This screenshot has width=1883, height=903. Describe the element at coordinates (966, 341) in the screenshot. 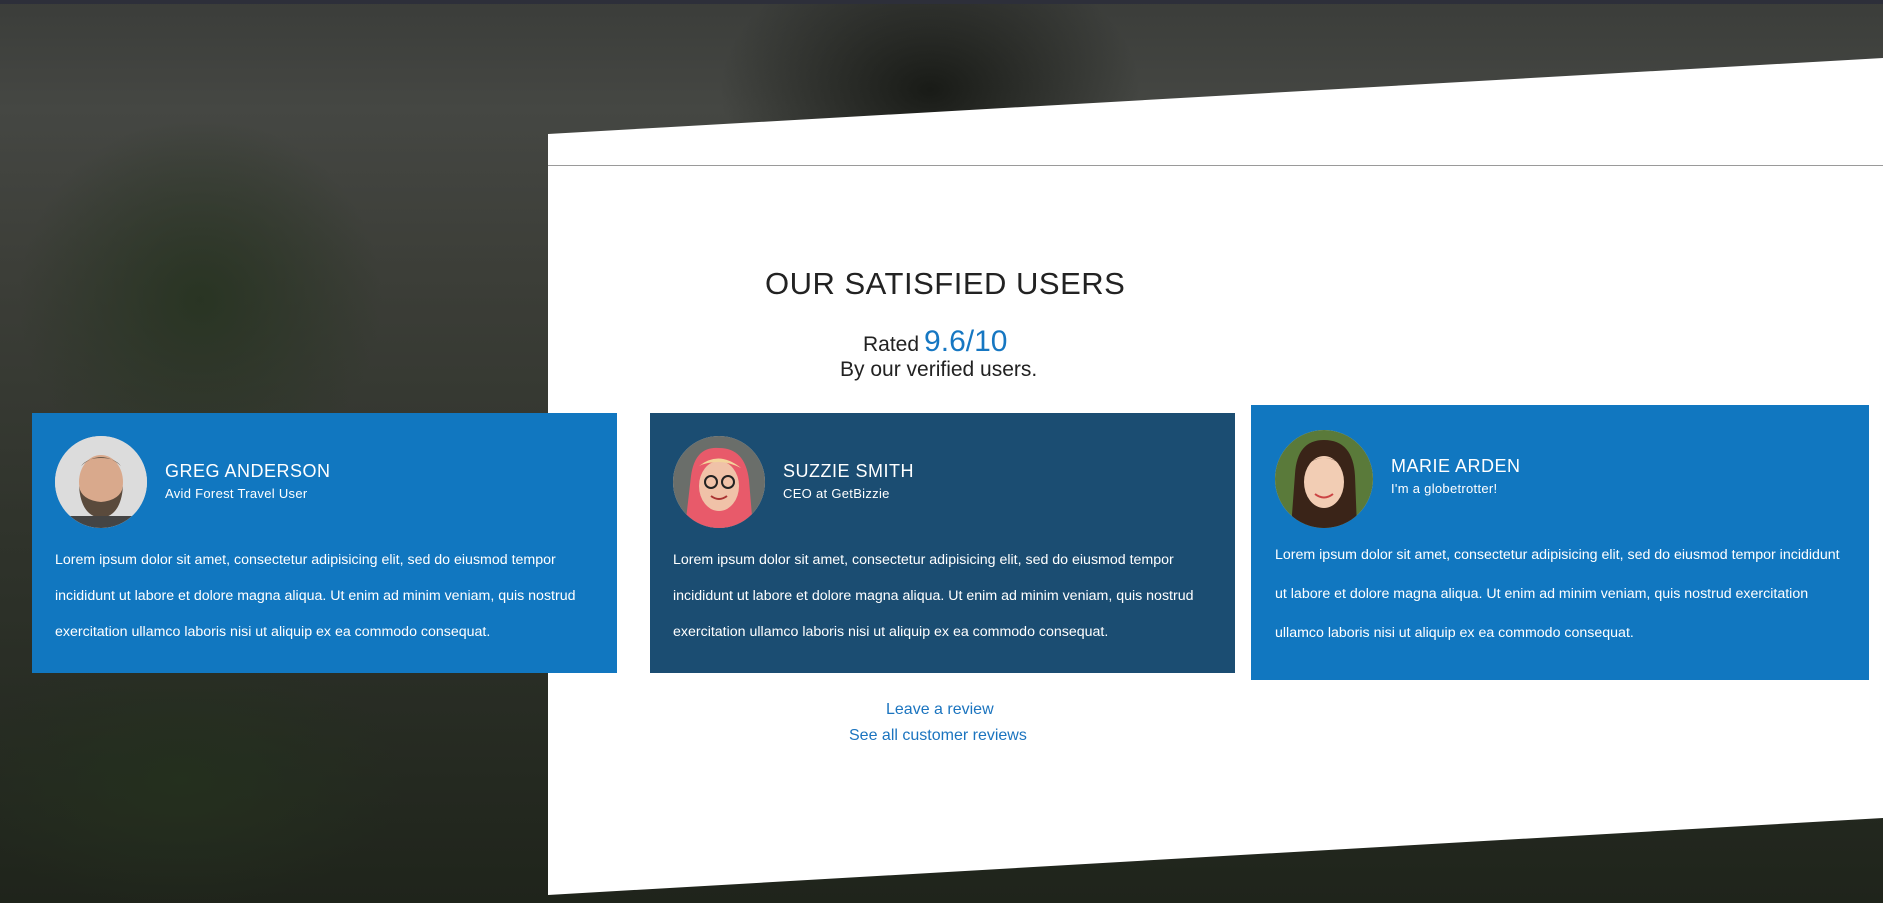

I see `rating-score: 9.6/10` at that location.